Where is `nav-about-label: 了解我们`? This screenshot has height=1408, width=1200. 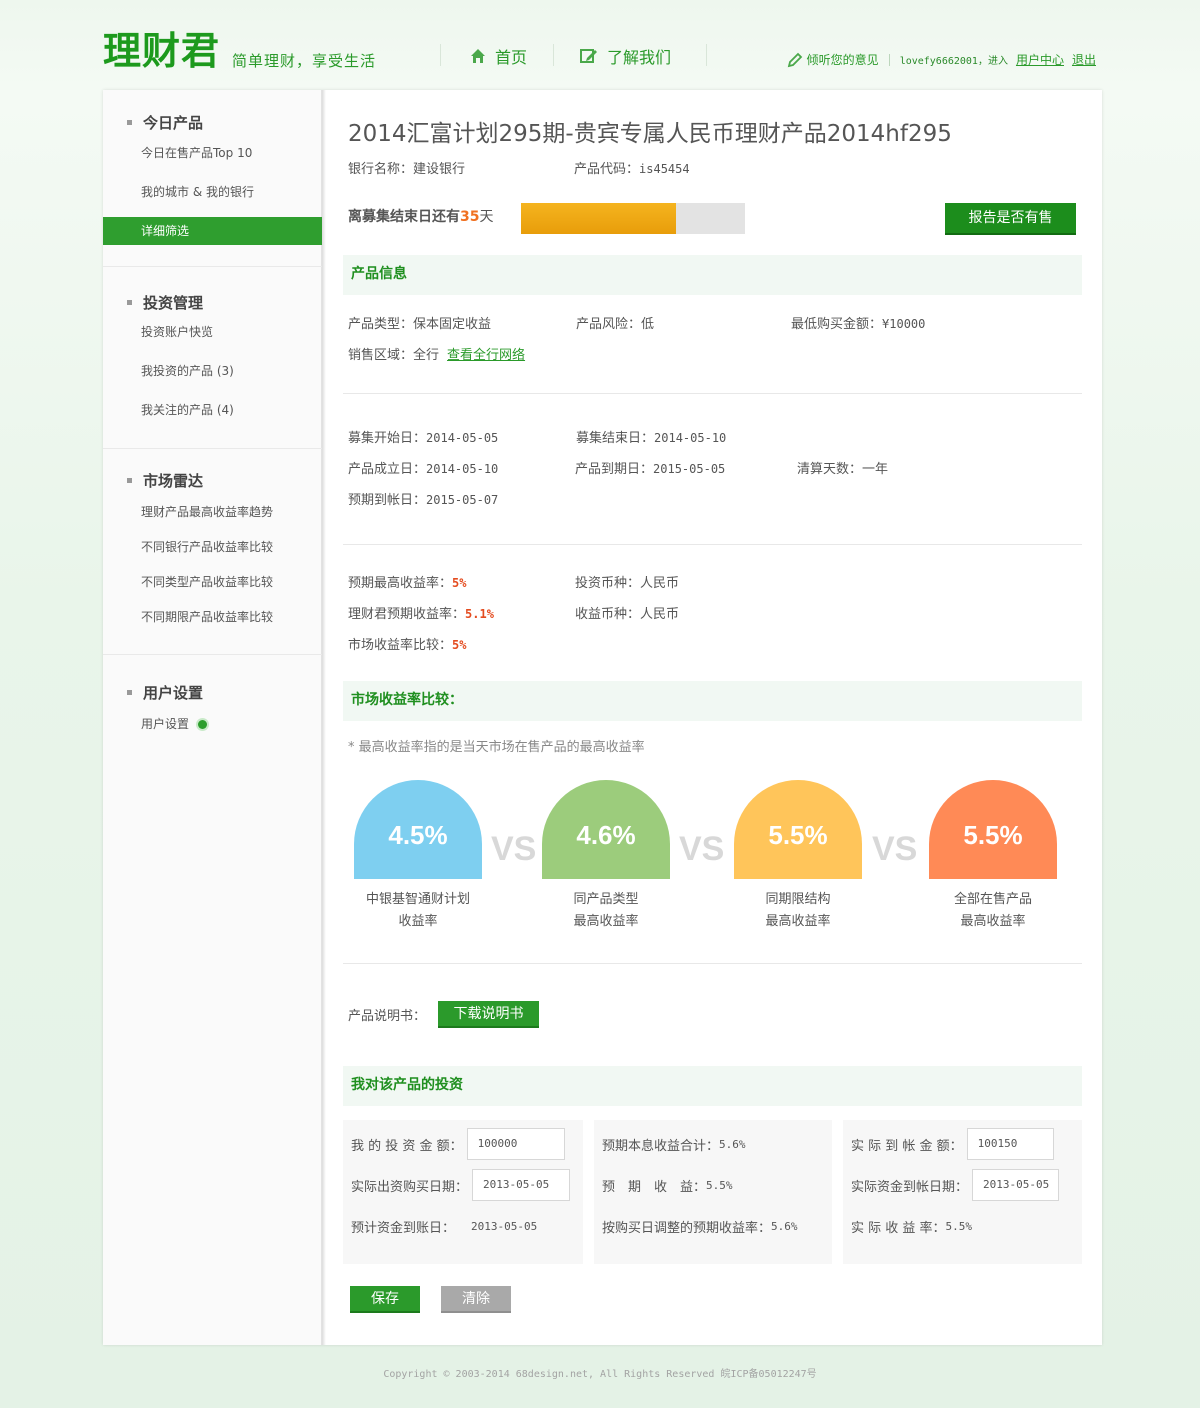 nav-about-label: 了解我们 is located at coordinates (639, 57).